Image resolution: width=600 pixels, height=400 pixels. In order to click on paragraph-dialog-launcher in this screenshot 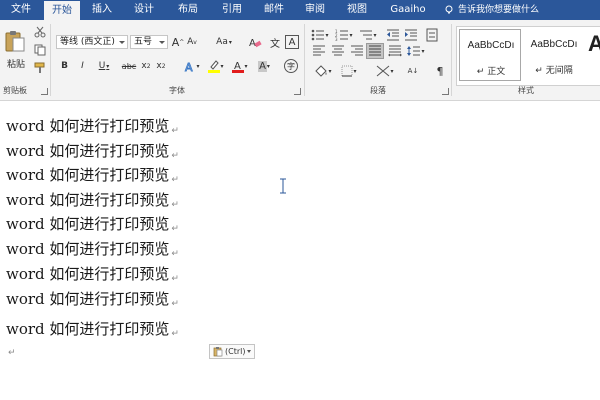, I will do `click(445, 91)`.